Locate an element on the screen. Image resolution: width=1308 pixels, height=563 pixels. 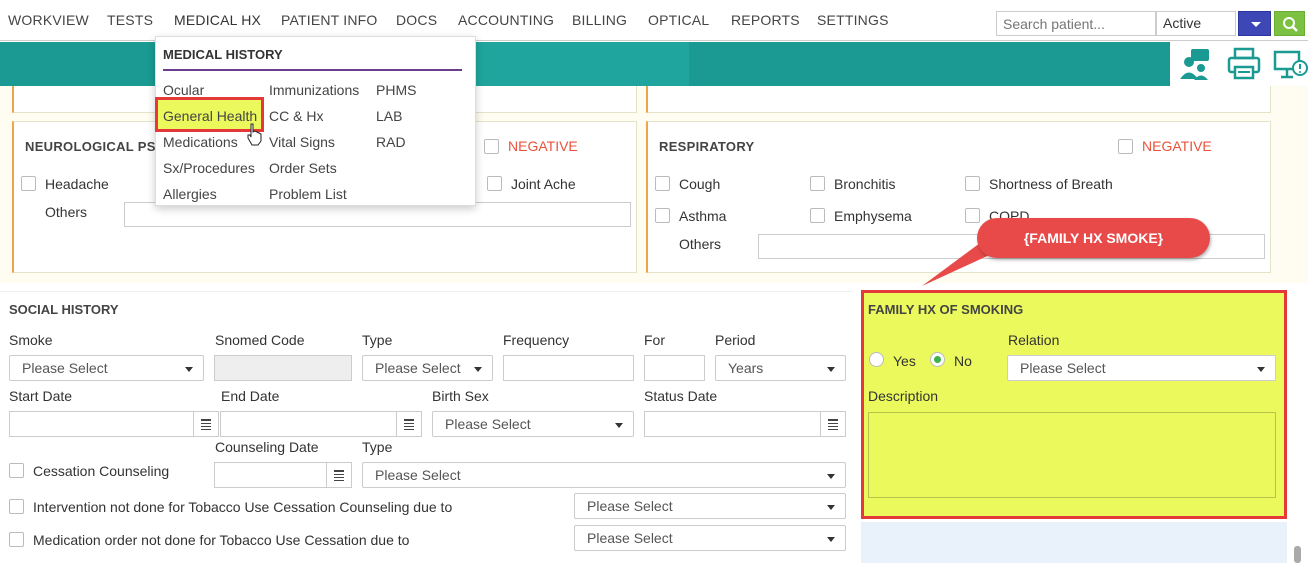
joint-ache-label: Joint Ache is located at coordinates (543, 184).